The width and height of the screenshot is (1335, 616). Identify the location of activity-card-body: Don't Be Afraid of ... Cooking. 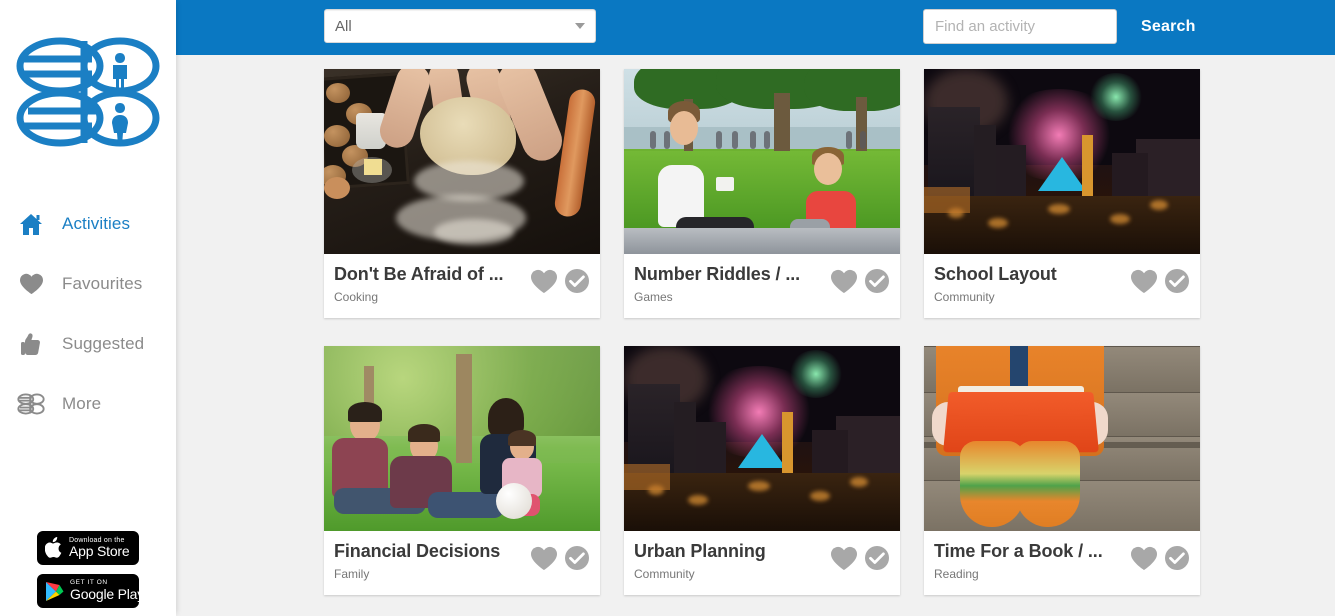
(462, 286).